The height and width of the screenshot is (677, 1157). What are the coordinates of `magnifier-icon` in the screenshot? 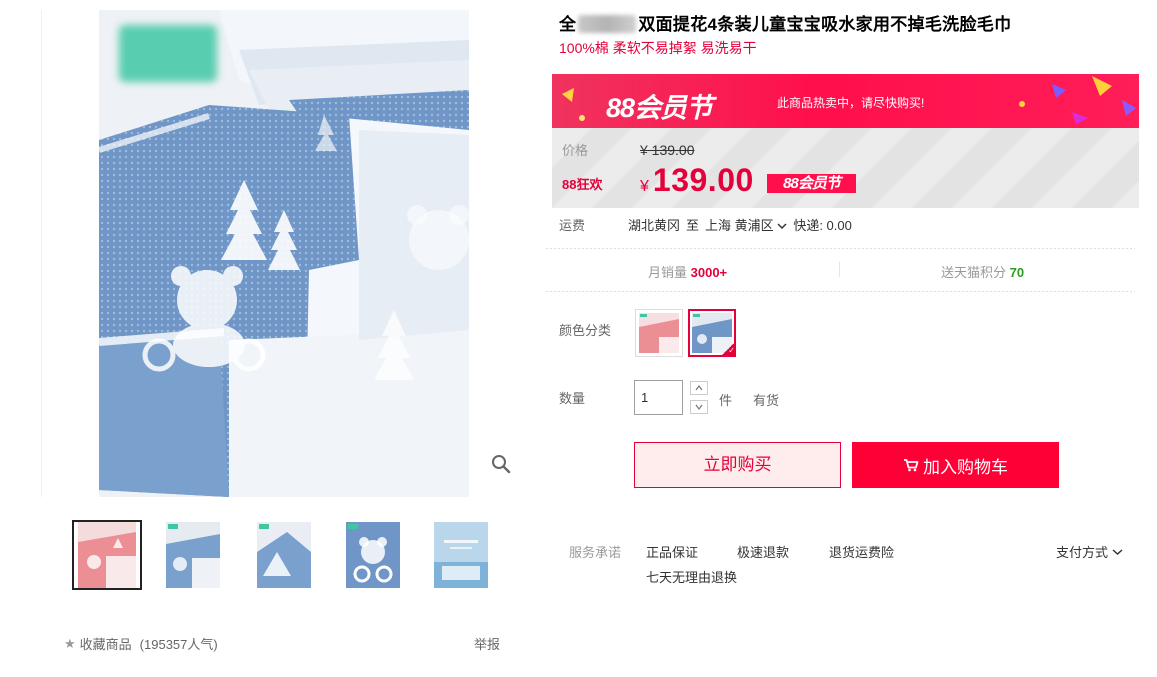 It's located at (500, 464).